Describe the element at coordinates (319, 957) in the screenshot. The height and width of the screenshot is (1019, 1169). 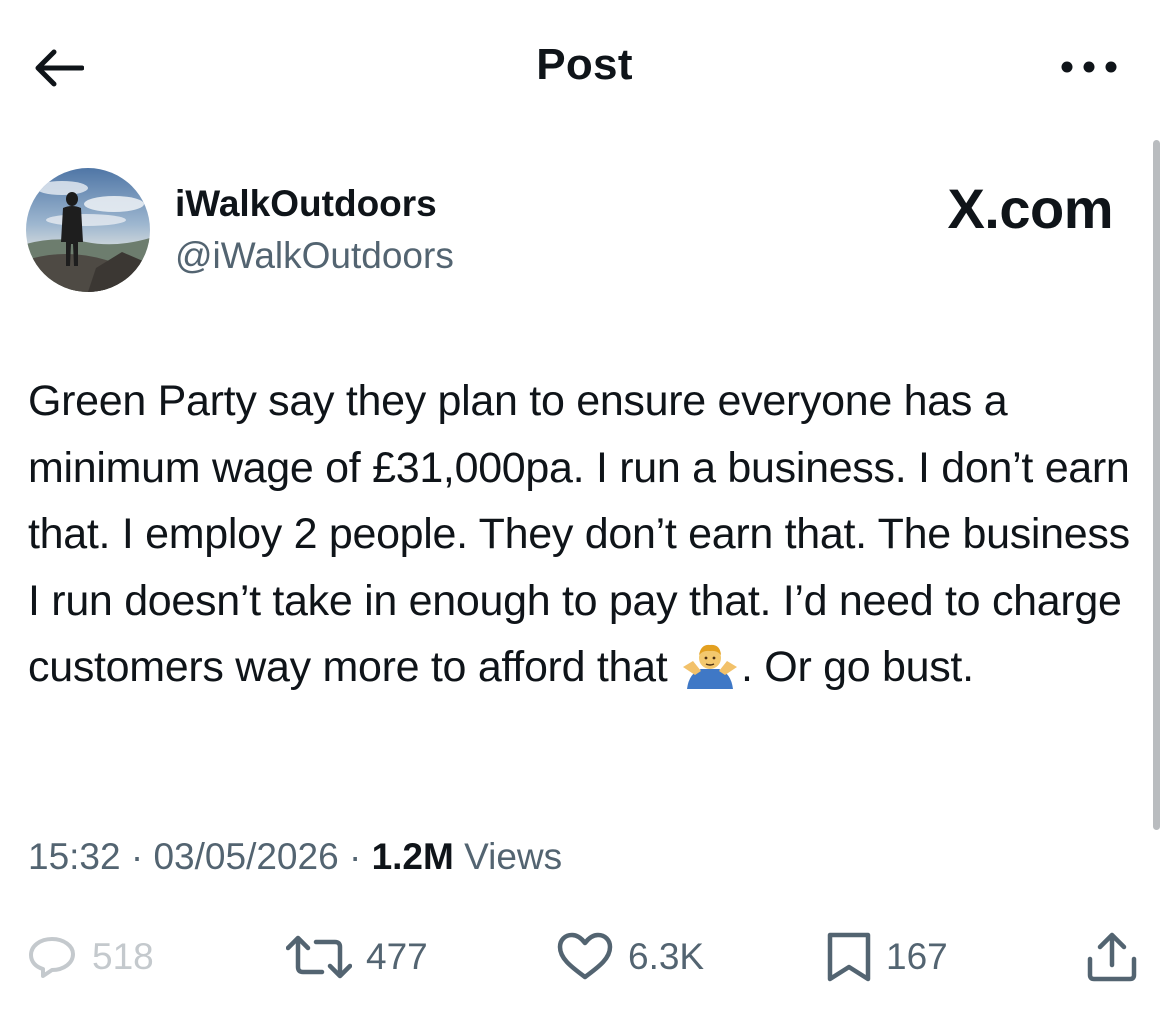
I see `repost-icon` at that location.